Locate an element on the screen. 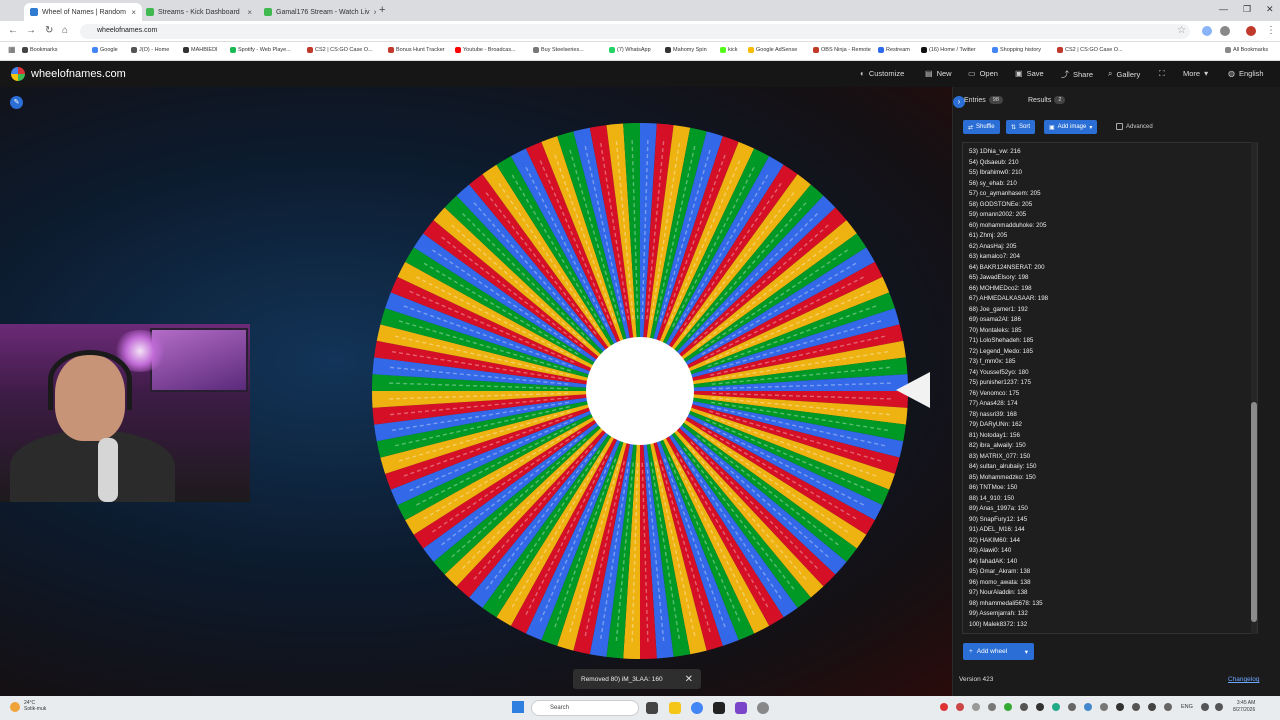 This screenshot has width=1280, height=720. close-icon: ✕ is located at coordinates (689, 679).